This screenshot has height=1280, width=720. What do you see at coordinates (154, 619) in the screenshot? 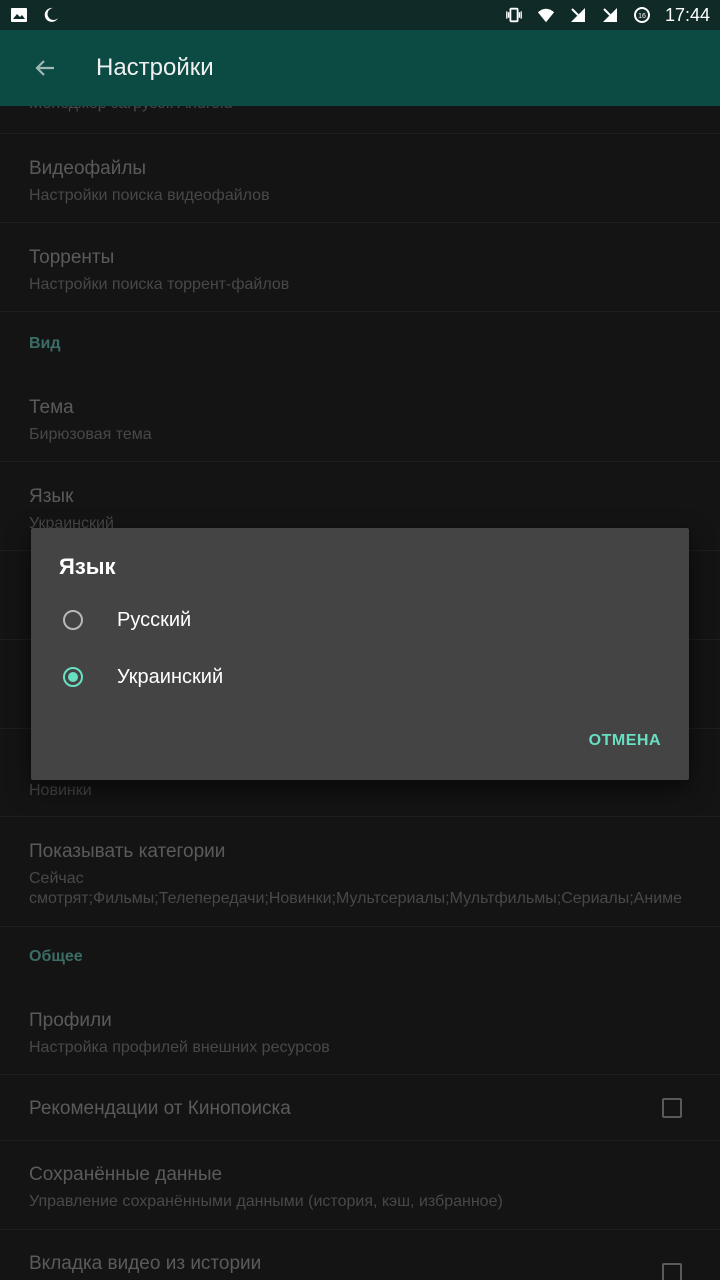
I see `option-label: Русский` at bounding box center [154, 619].